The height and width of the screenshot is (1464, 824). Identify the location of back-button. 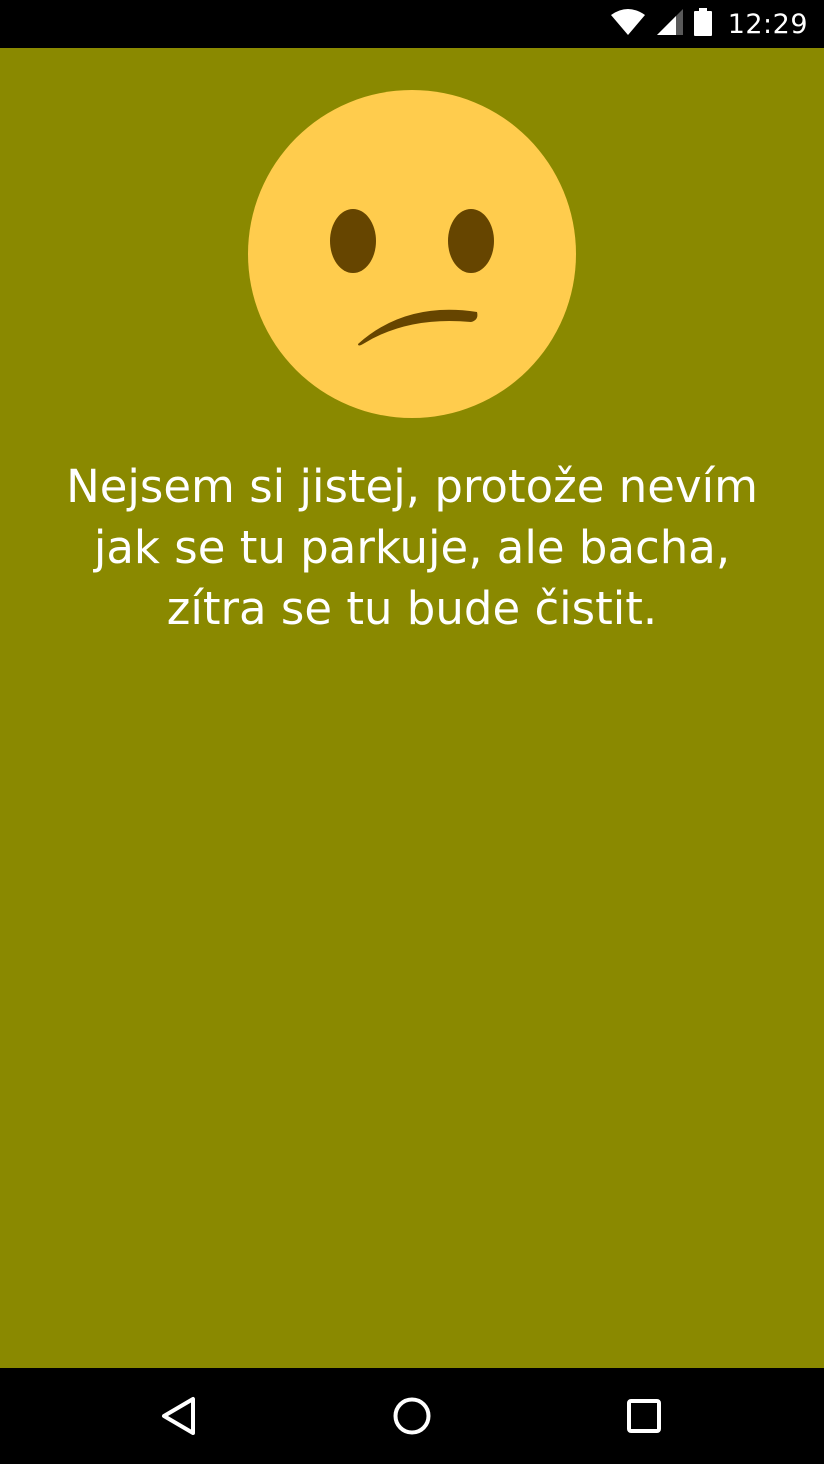
(180, 1416).